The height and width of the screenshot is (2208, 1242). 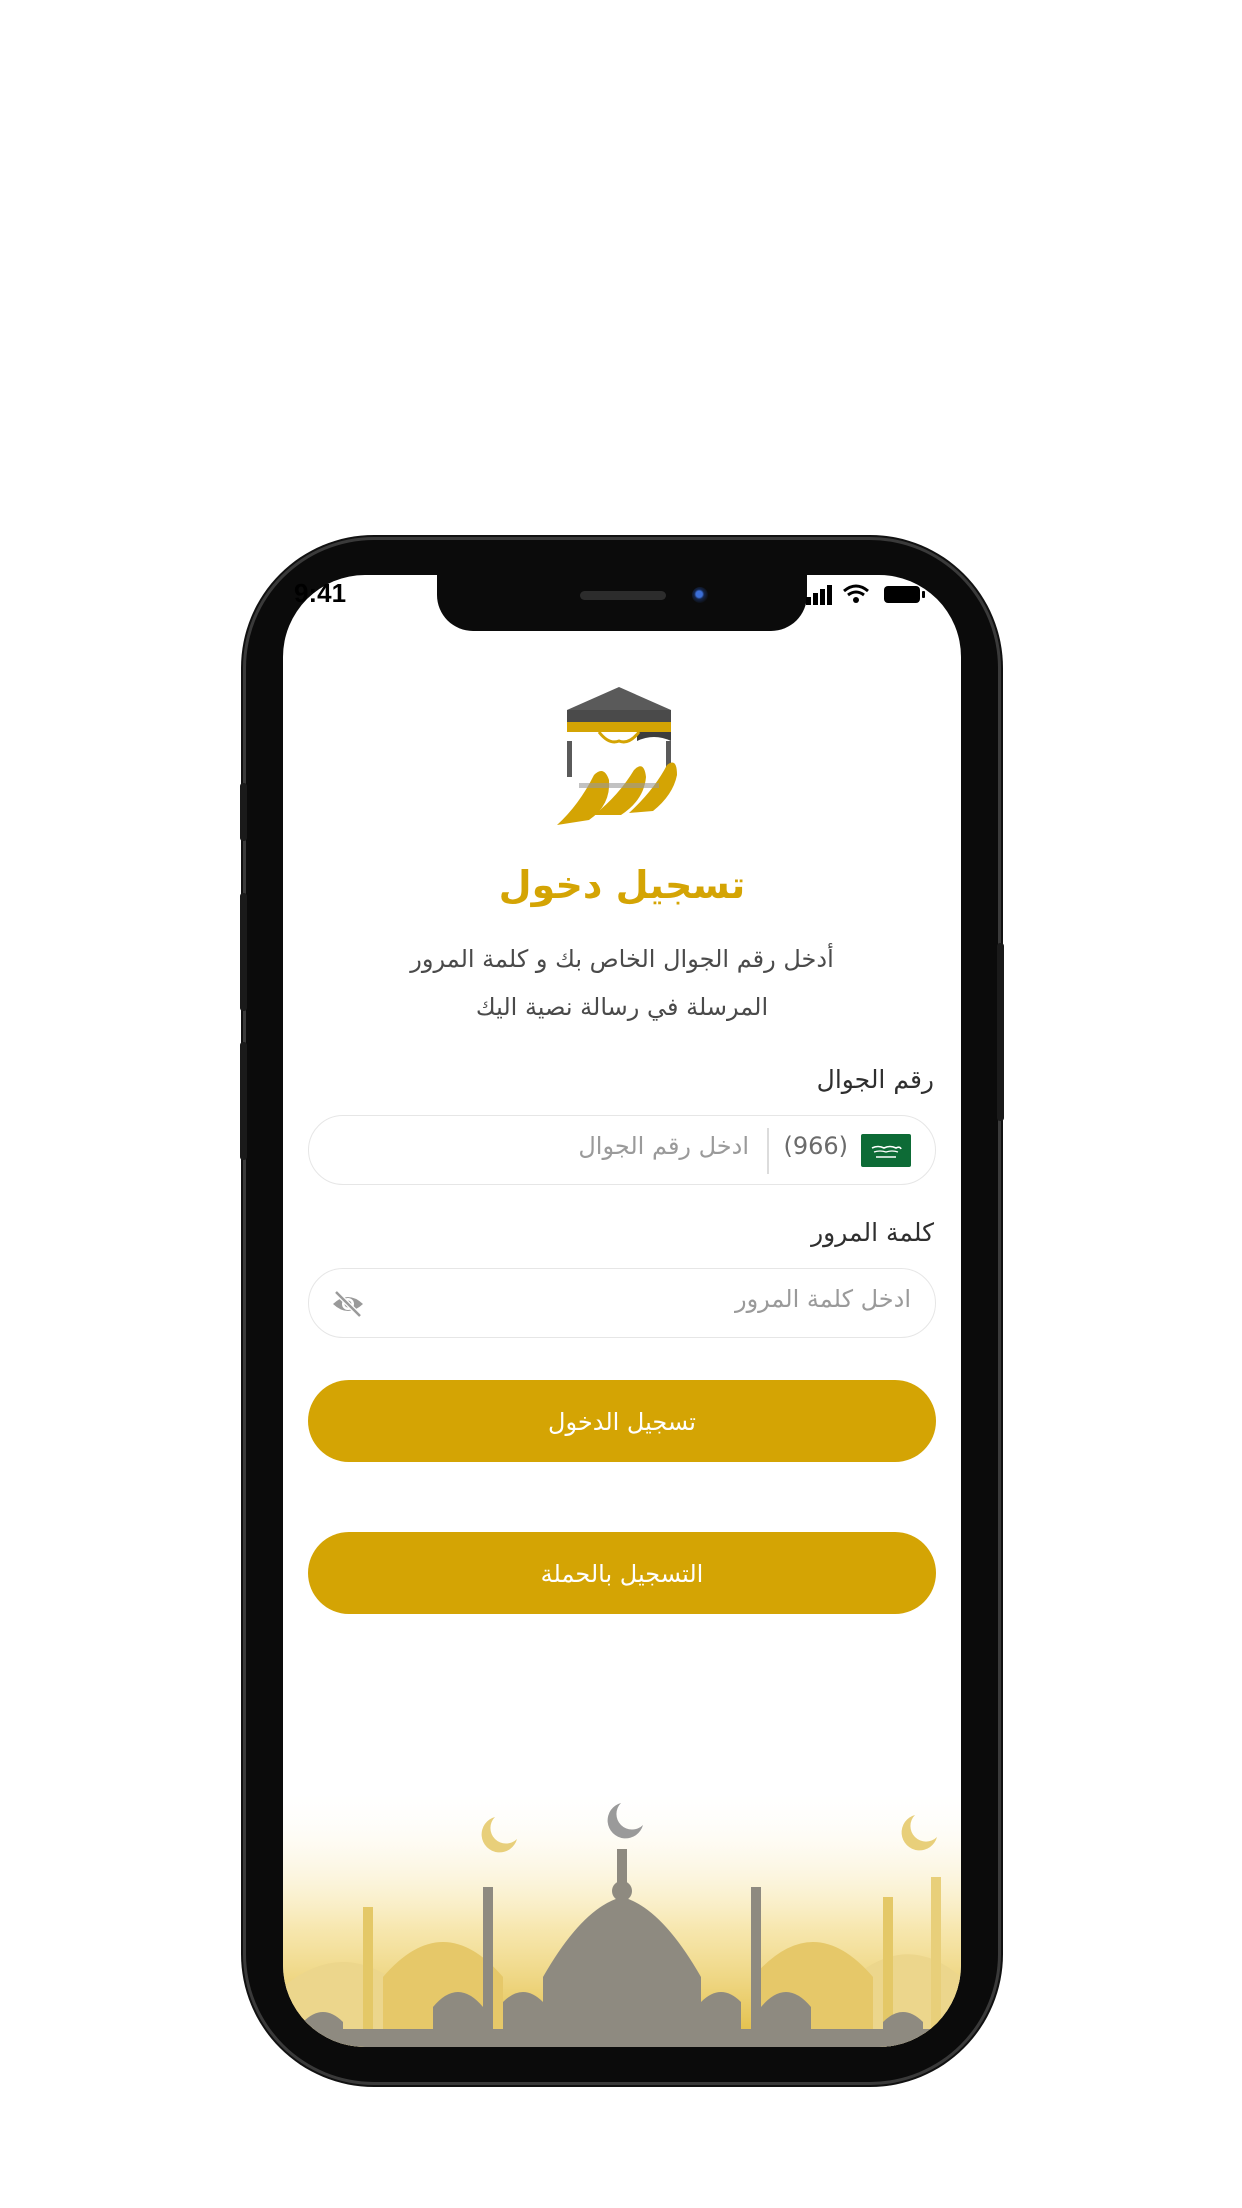 What do you see at coordinates (663, 1146) in the screenshot?
I see `phone-input: ادخل رقم الجوال` at bounding box center [663, 1146].